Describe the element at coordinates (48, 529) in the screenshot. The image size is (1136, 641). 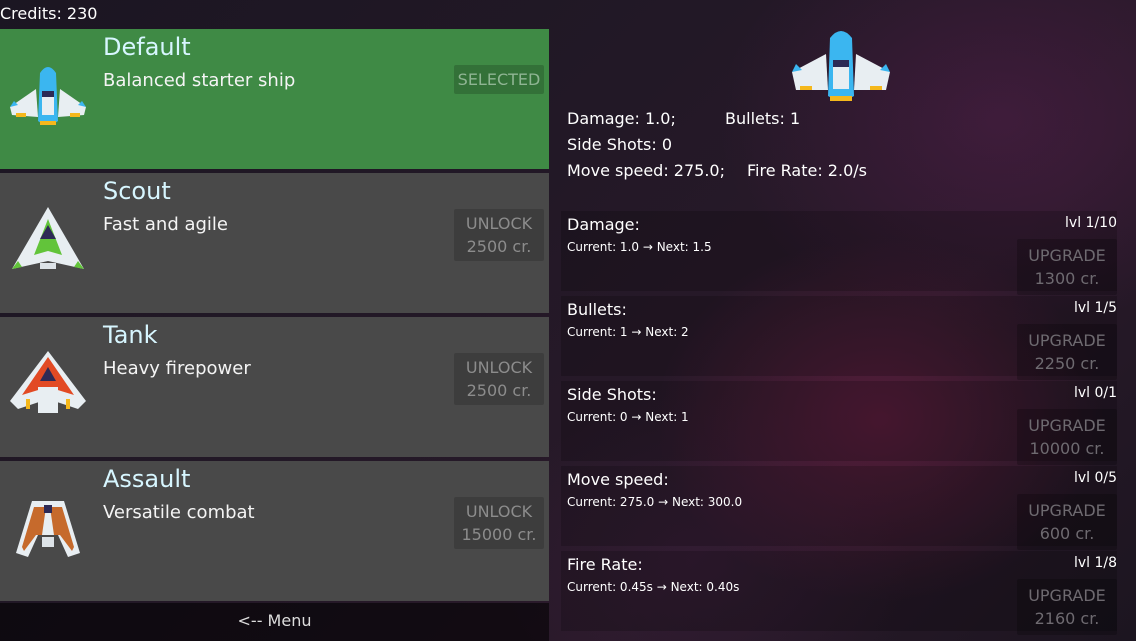
I see `assault-ship-icon` at that location.